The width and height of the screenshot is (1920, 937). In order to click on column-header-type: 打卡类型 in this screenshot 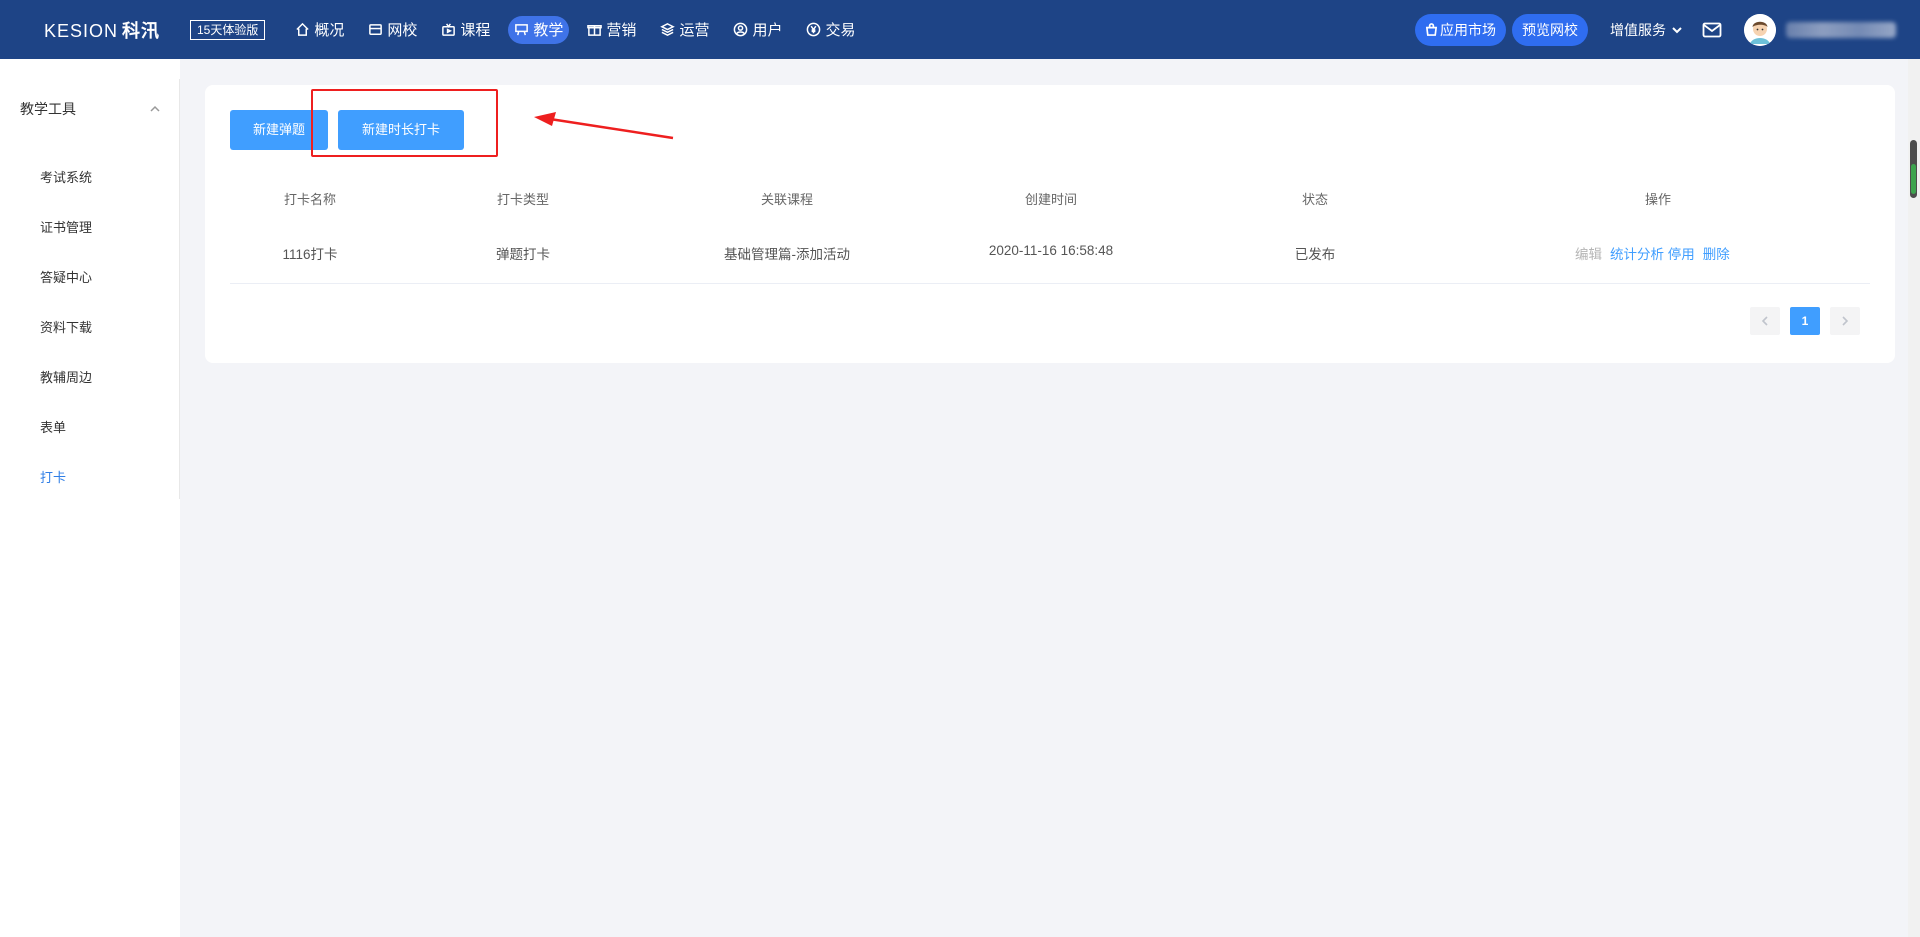, I will do `click(523, 199)`.